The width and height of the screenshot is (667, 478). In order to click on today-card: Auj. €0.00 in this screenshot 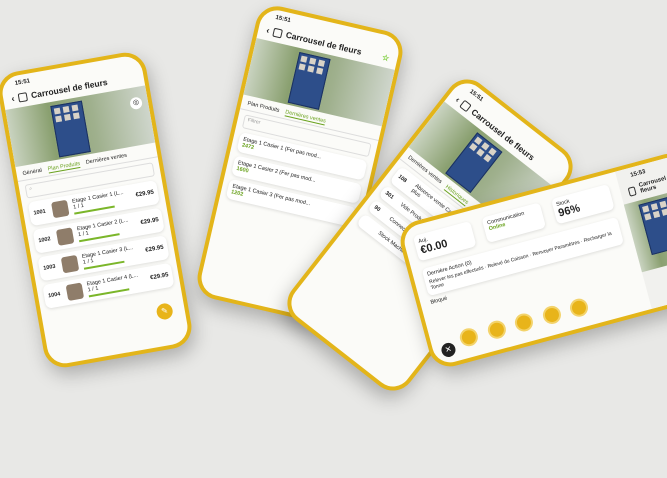, I will do `click(444, 241)`.